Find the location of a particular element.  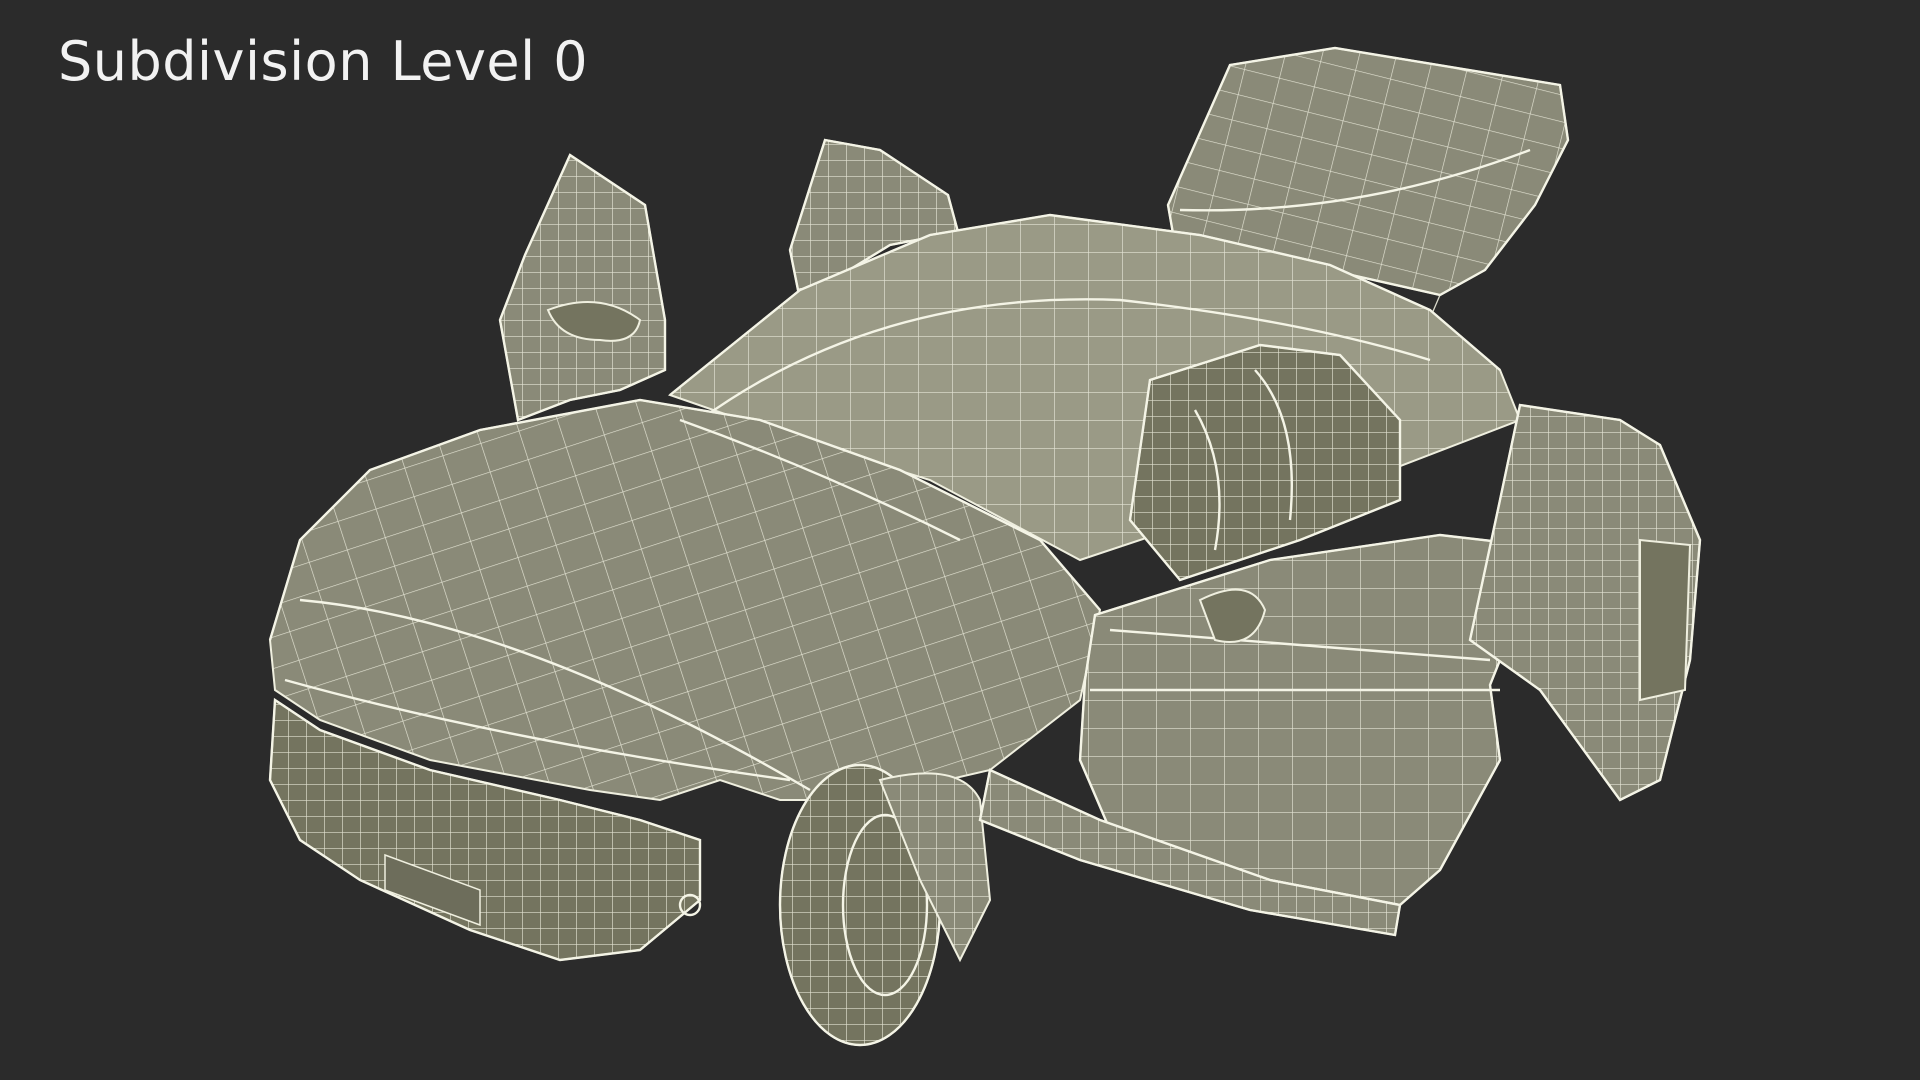

front-wheel is located at coordinates (885, 905).